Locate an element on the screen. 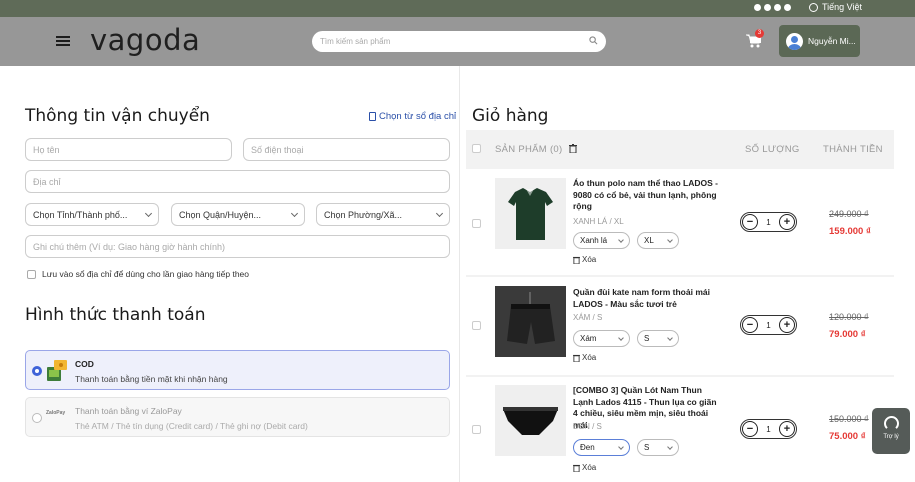  cod-radio is located at coordinates (37, 371).